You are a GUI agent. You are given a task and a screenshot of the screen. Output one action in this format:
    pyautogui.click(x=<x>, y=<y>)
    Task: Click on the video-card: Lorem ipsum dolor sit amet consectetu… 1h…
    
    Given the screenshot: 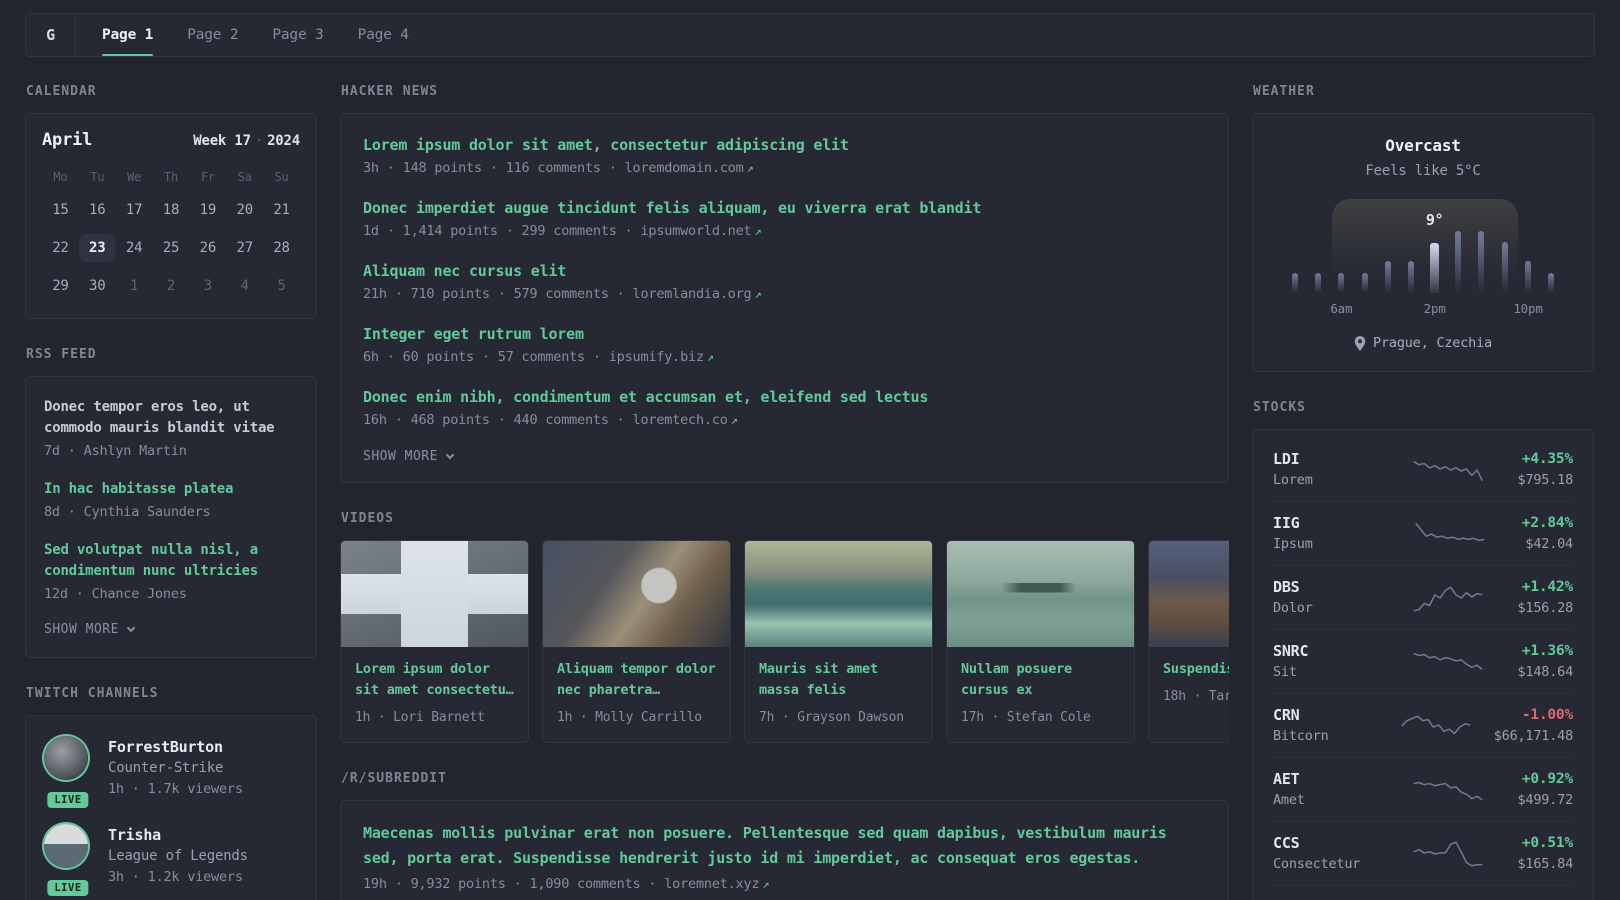 What is the action you would take?
    pyautogui.click(x=434, y=641)
    